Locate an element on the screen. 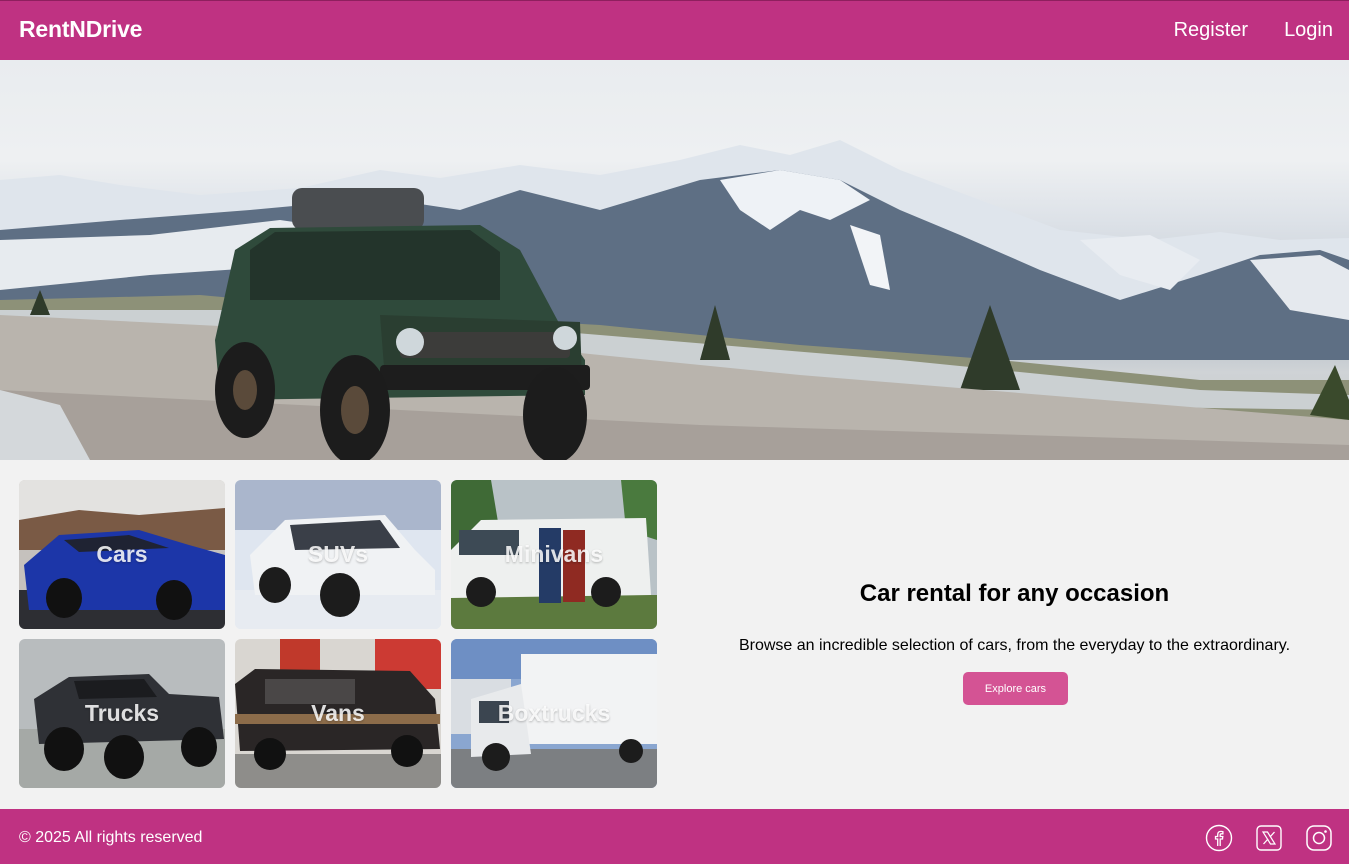  site-footer: © 2025 All rights reserved is located at coordinates (674, 836).